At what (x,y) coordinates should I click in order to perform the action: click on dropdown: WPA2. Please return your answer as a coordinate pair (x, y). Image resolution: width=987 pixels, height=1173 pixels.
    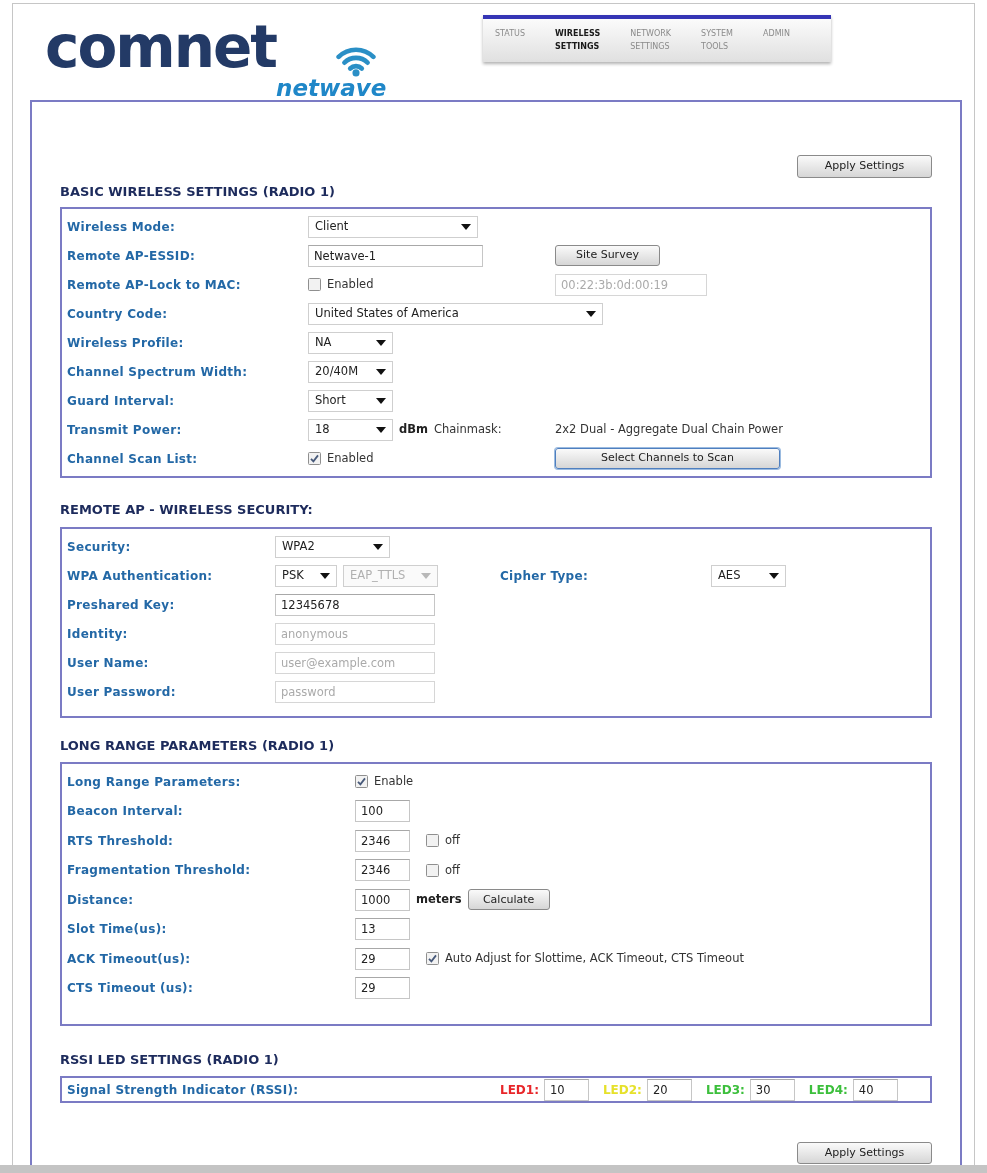
    Looking at the image, I should click on (332, 546).